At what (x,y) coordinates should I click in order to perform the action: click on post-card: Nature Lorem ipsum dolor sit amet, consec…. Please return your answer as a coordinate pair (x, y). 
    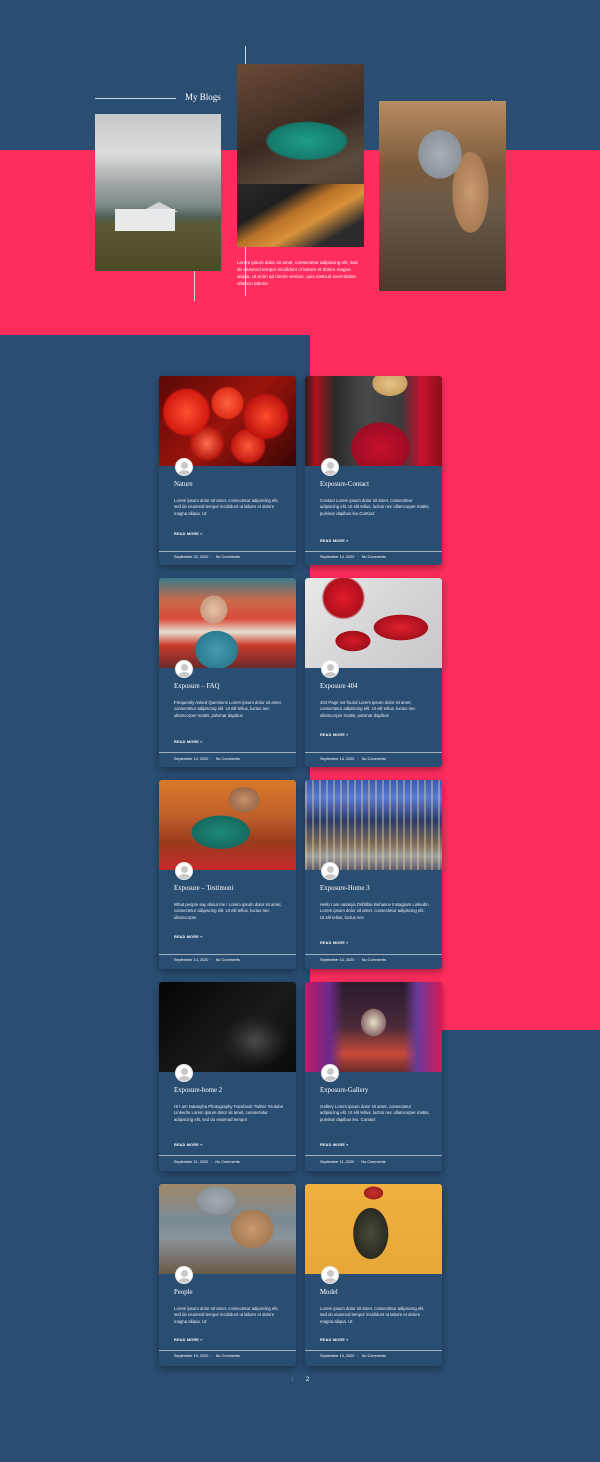
    Looking at the image, I should click on (227, 470).